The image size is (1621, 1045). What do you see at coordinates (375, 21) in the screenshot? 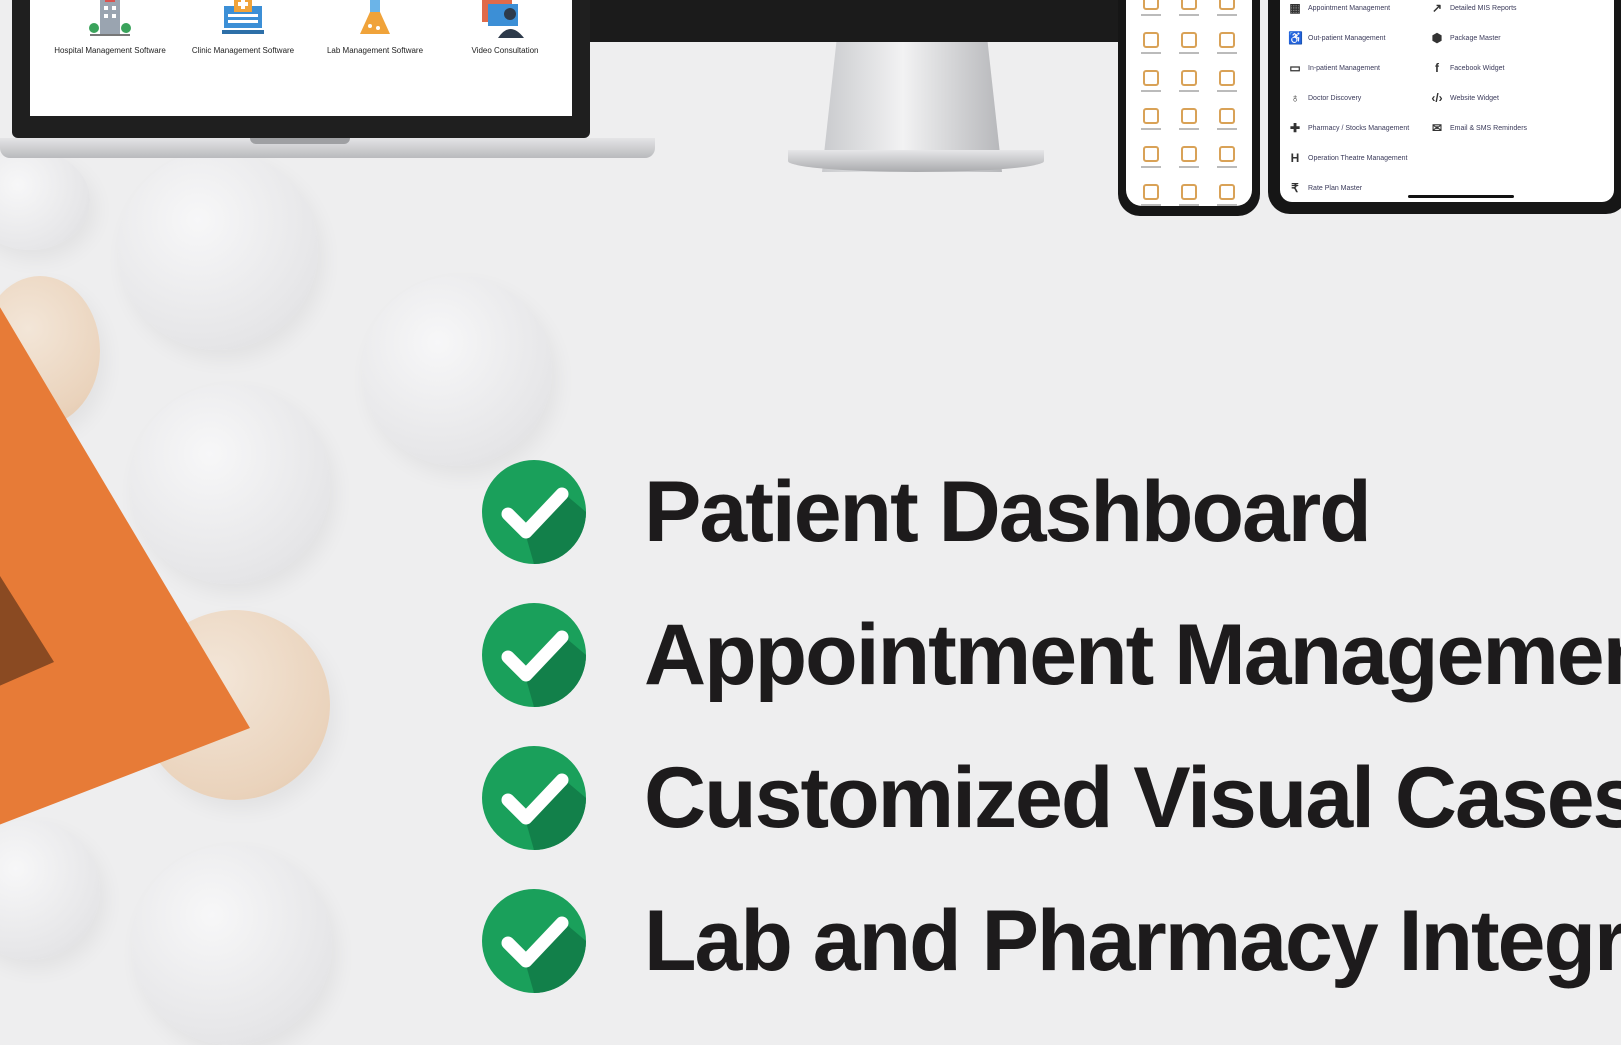
I see `lab-flask-icon` at bounding box center [375, 21].